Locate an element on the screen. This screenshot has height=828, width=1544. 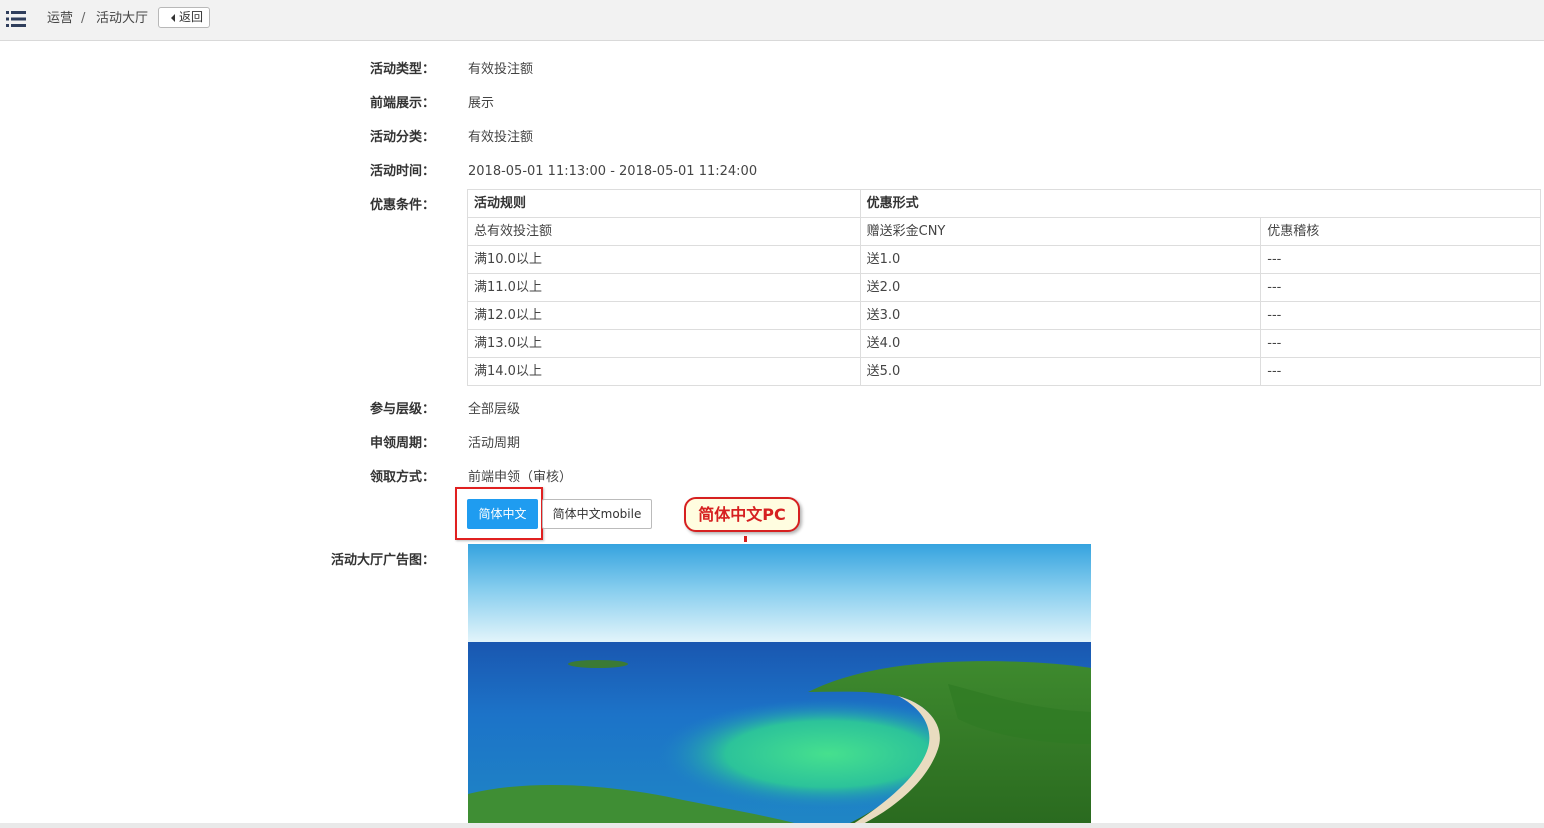
claim-method-label: 领取方式： is located at coordinates (402, 477).